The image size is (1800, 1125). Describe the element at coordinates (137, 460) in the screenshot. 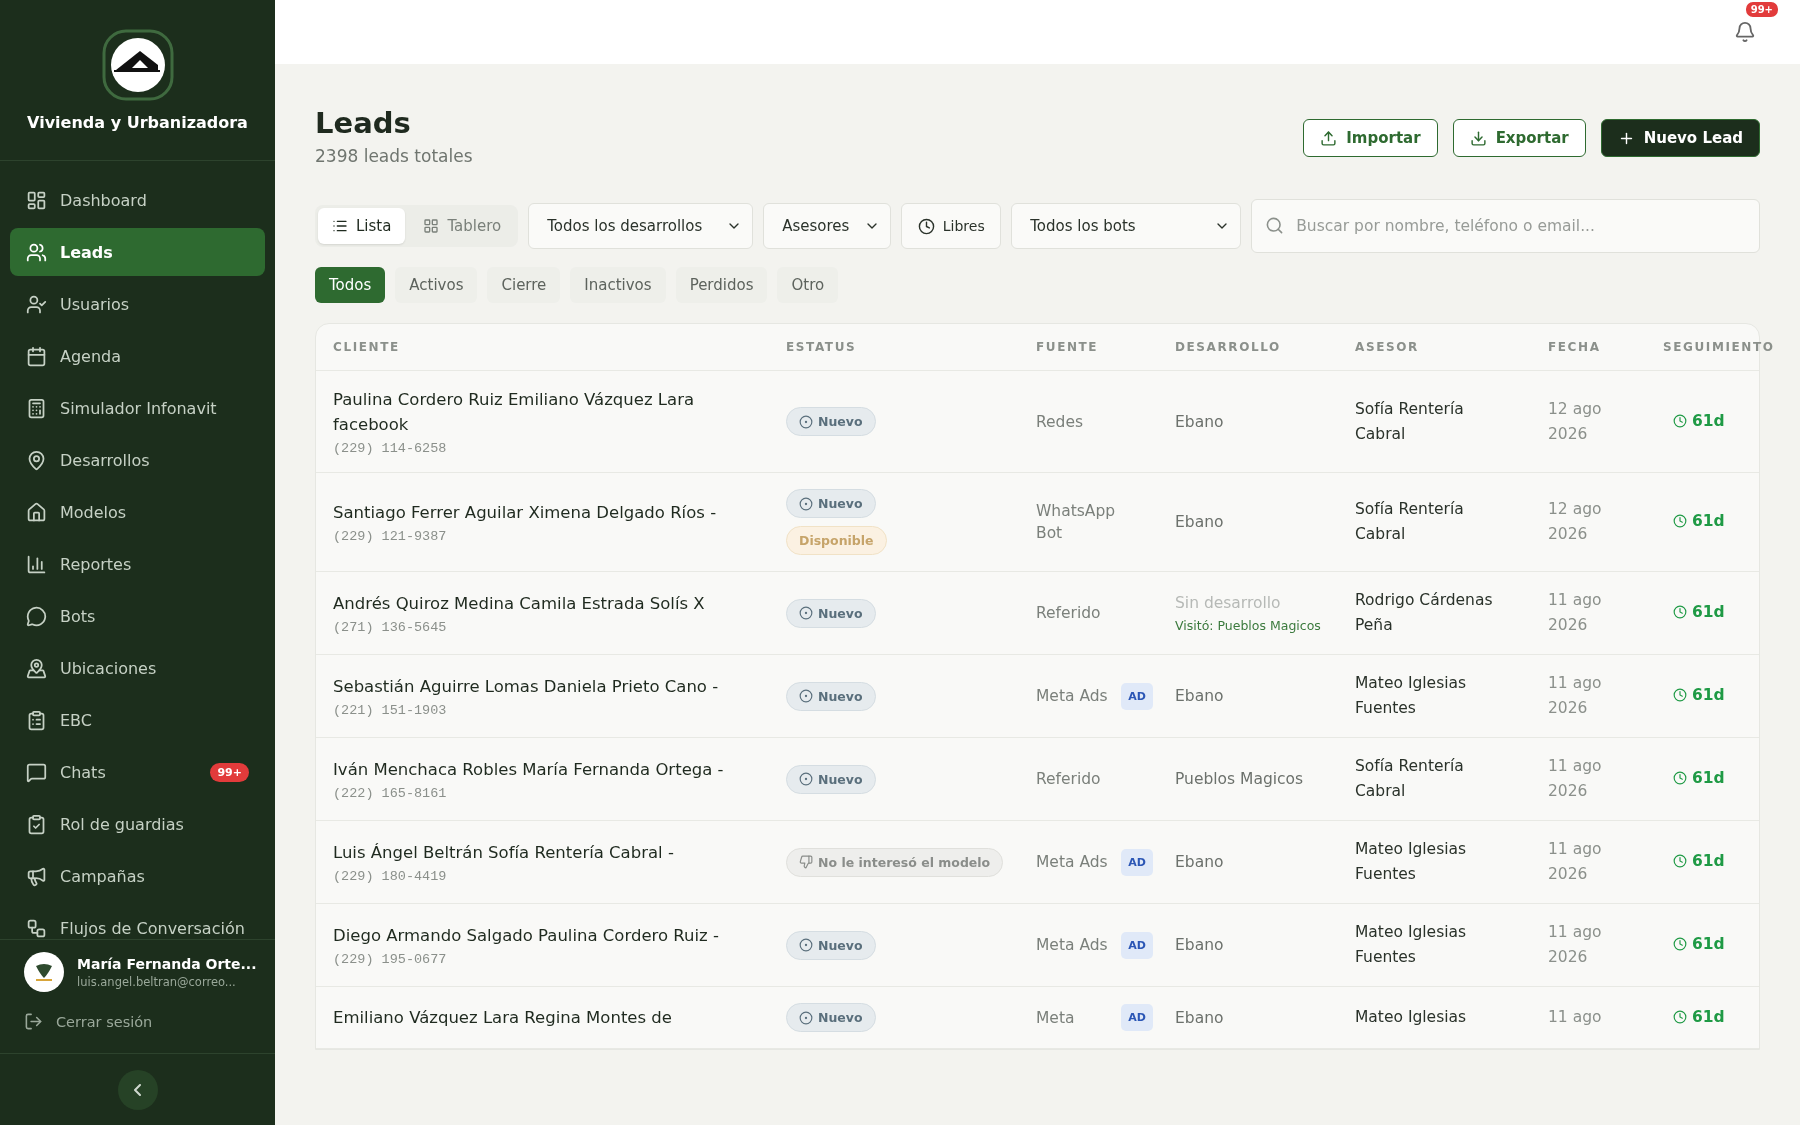

I see `sidebar-item: Desarrollos` at that location.